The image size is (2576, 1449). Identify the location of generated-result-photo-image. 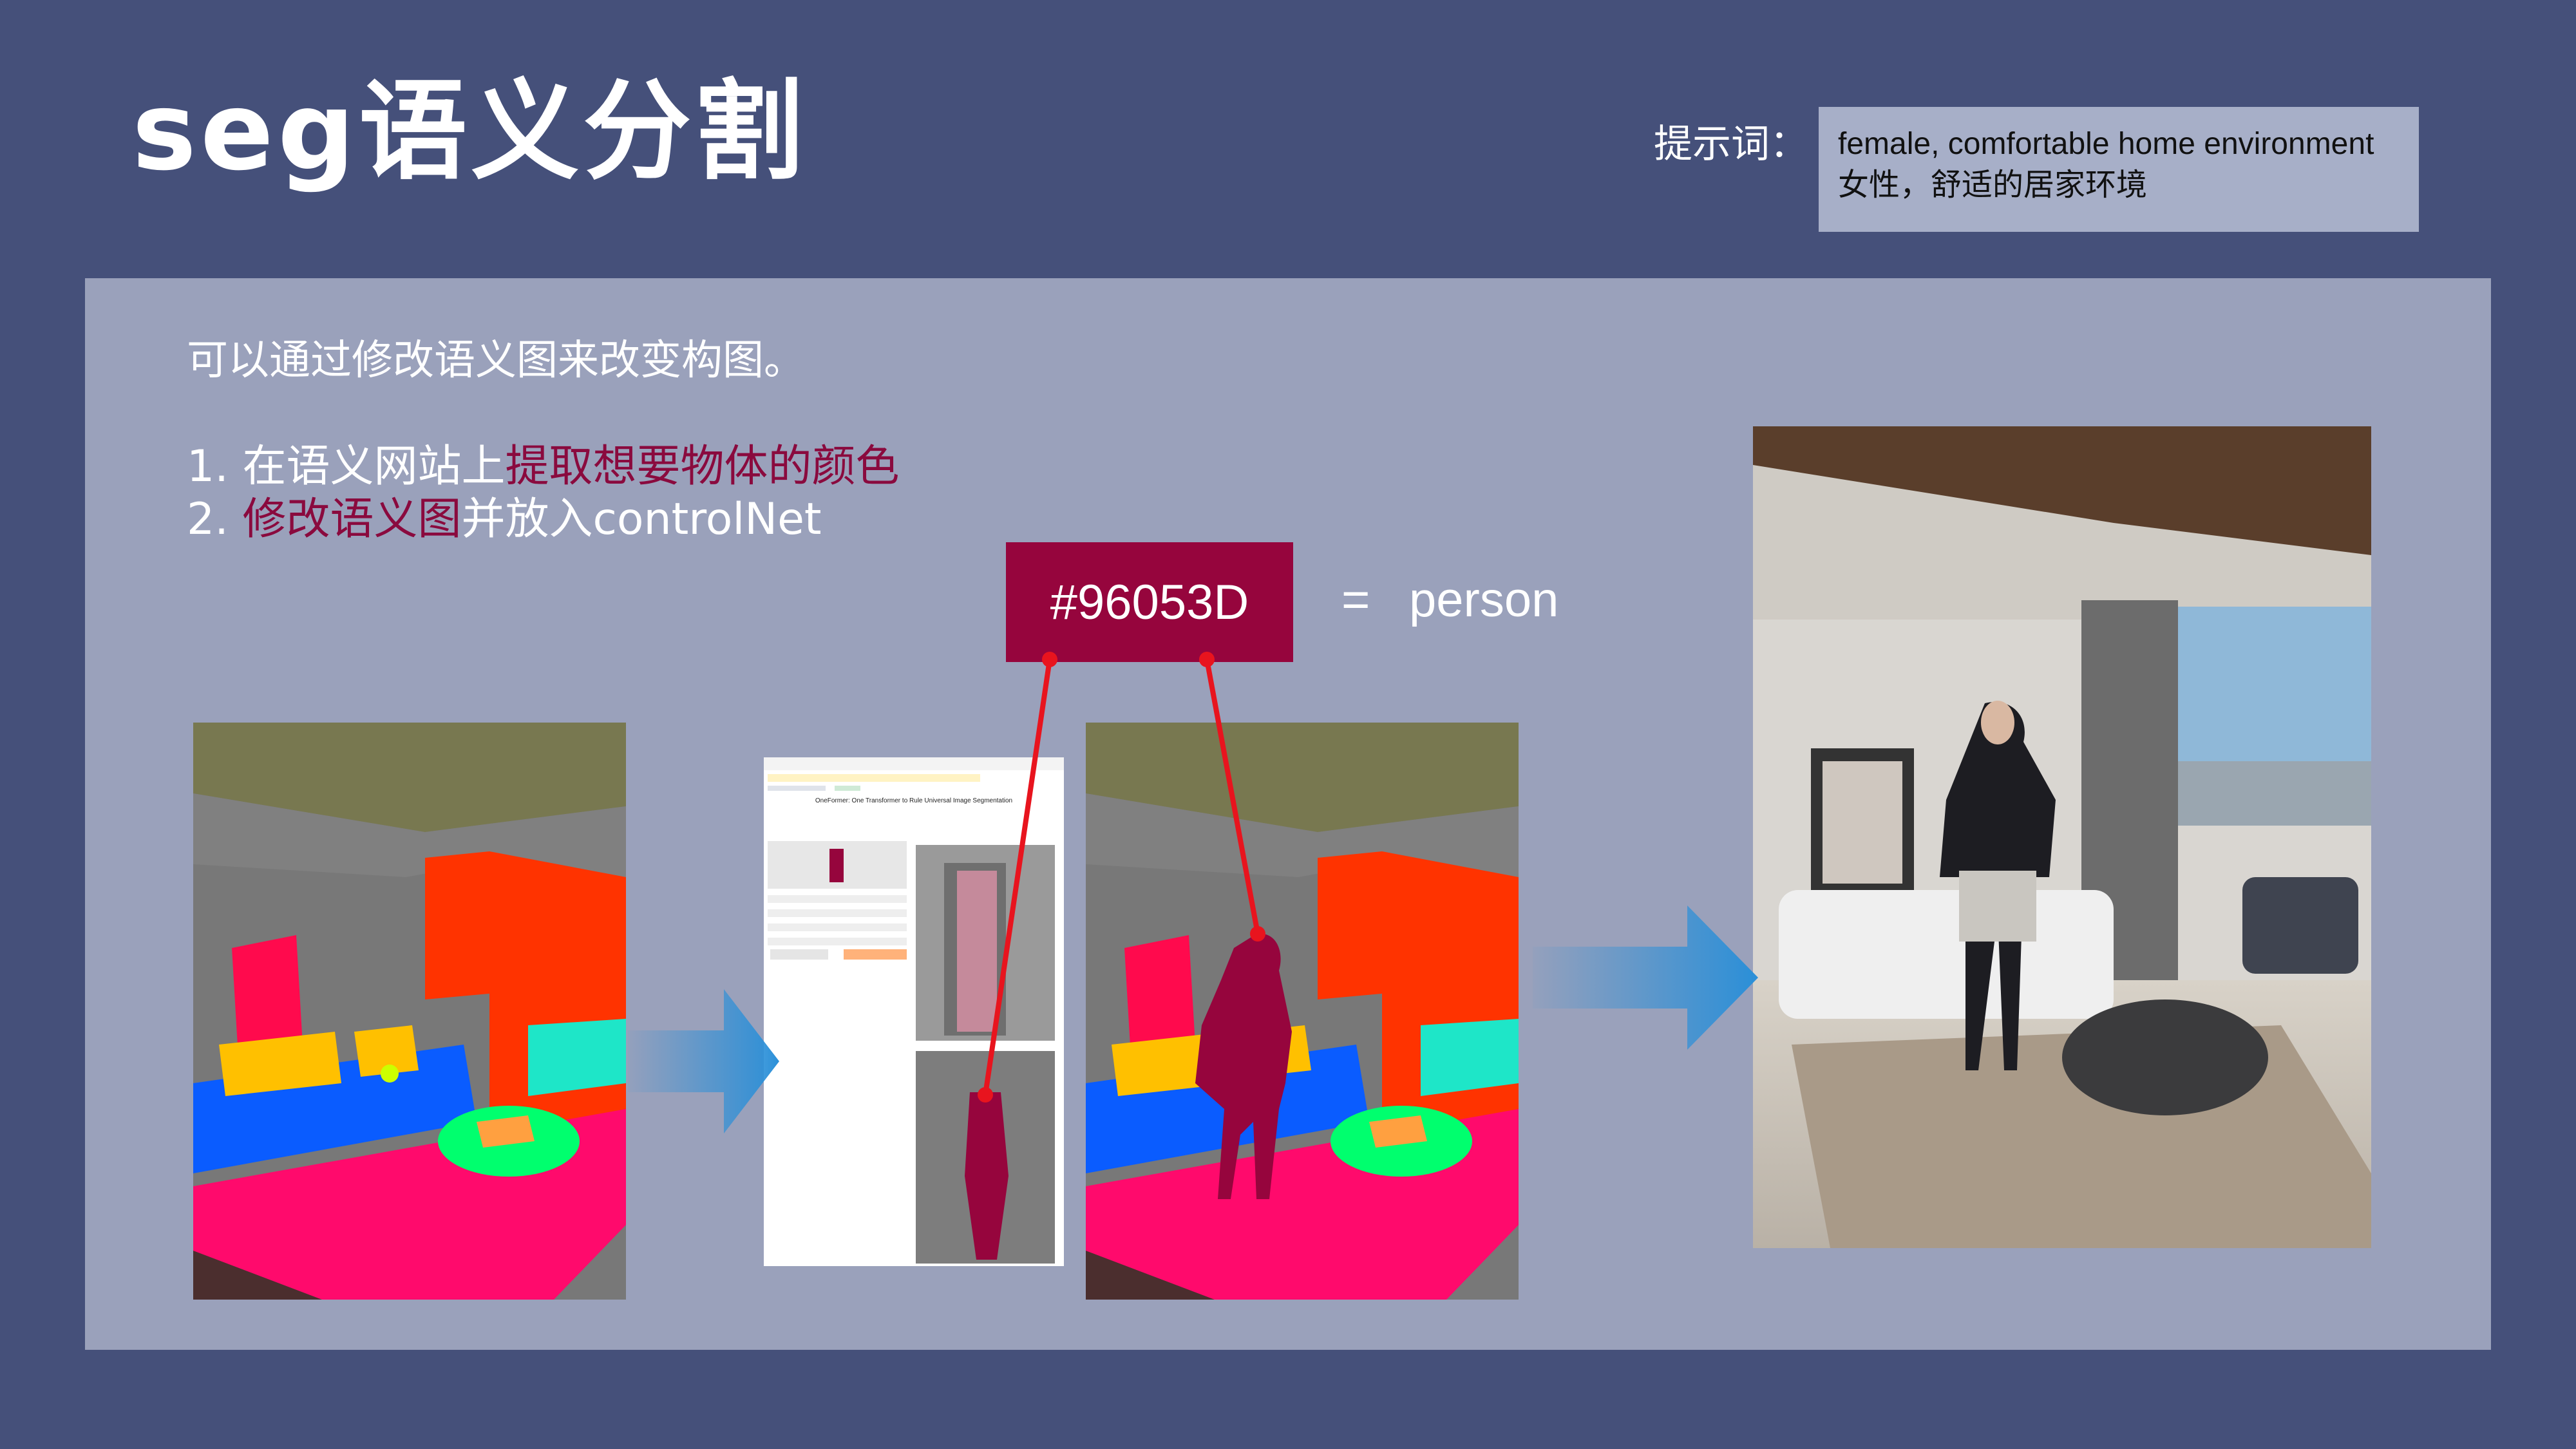
(2062, 837).